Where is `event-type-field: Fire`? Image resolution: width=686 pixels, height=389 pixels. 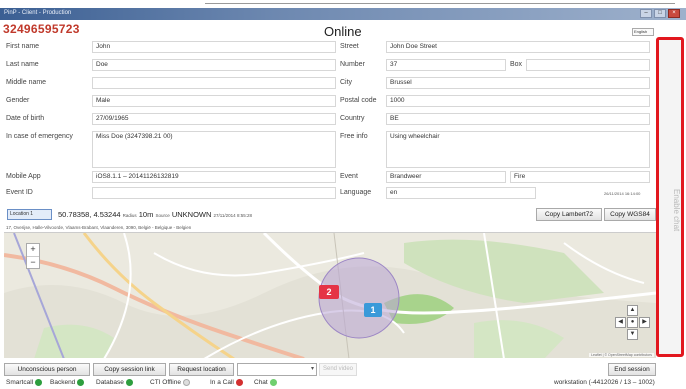 event-type-field: Fire is located at coordinates (580, 177).